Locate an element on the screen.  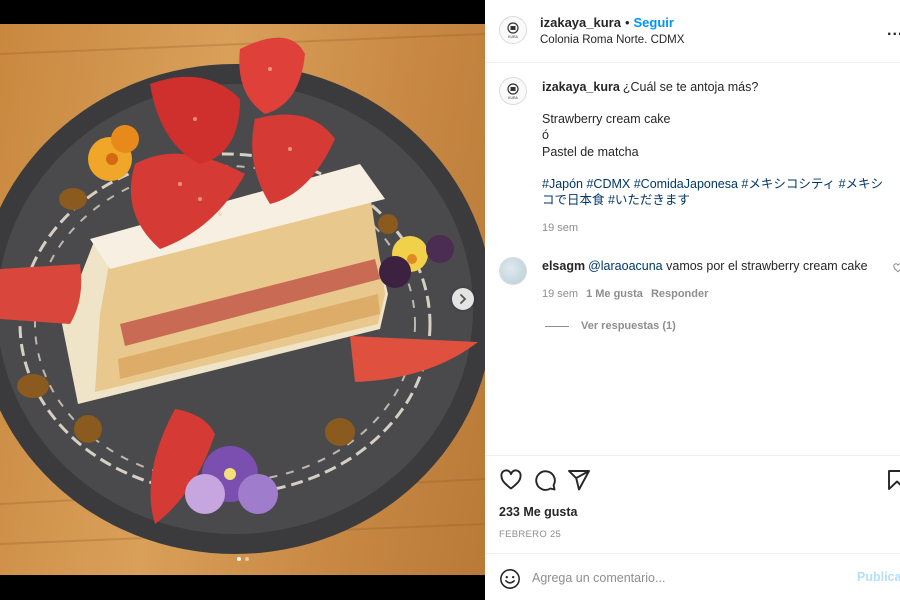
follow-button: Seguir is located at coordinates (654, 22).